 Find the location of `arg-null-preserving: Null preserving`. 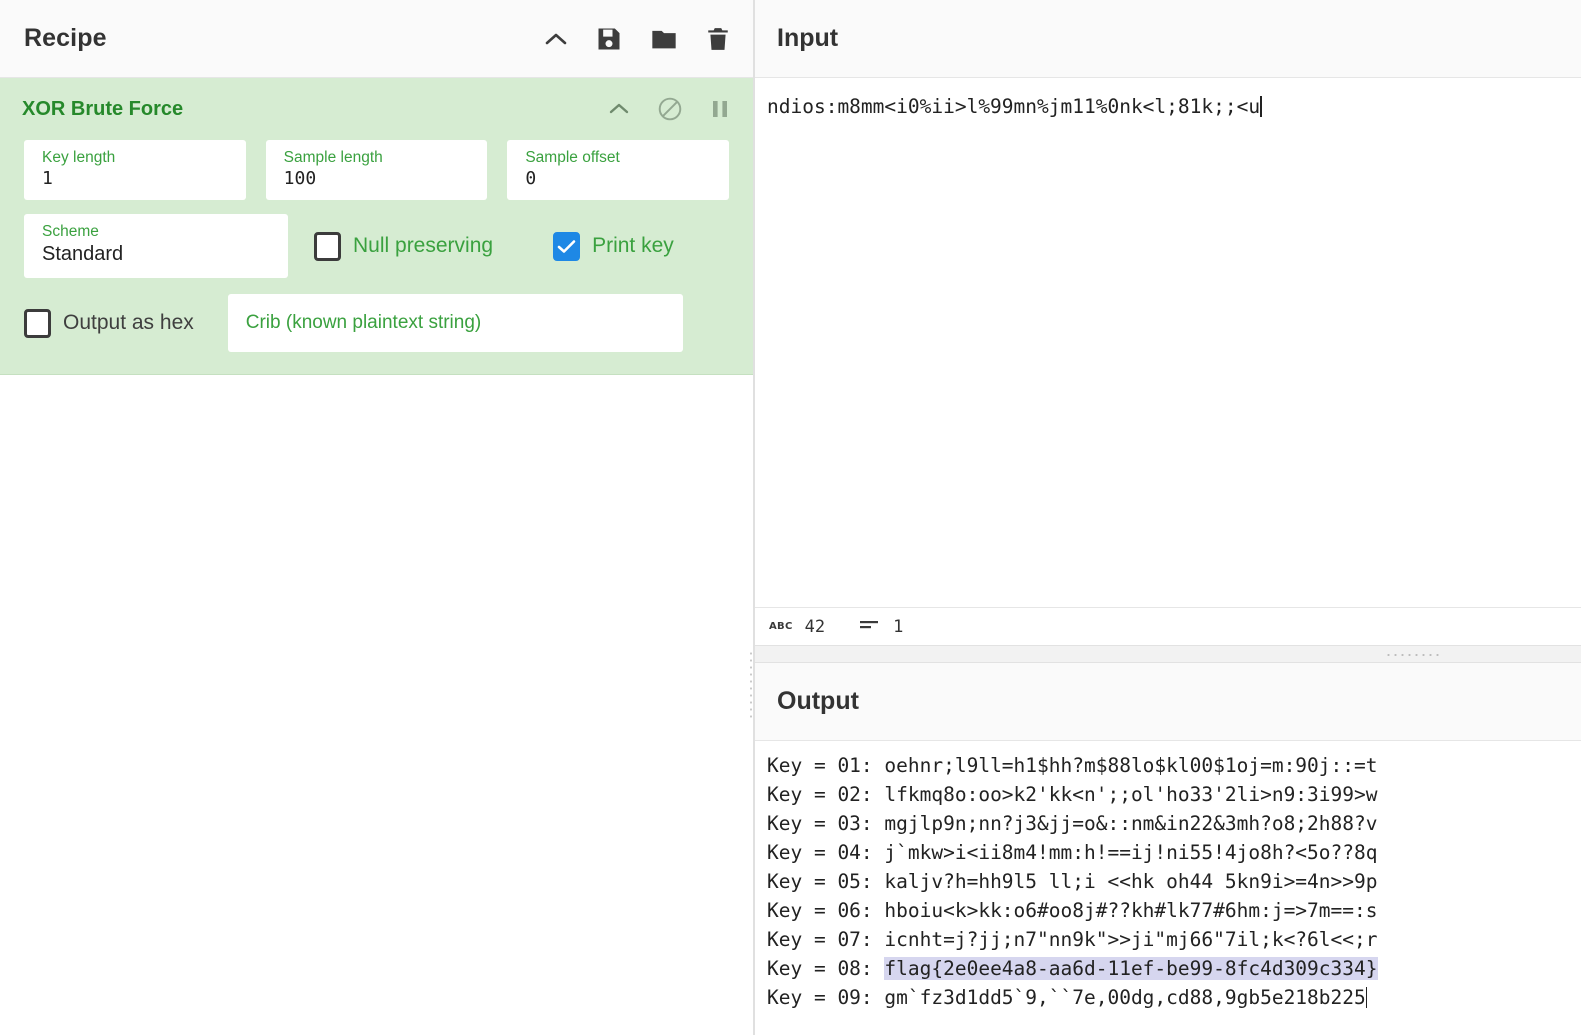

arg-null-preserving: Null preserving is located at coordinates (404, 246).